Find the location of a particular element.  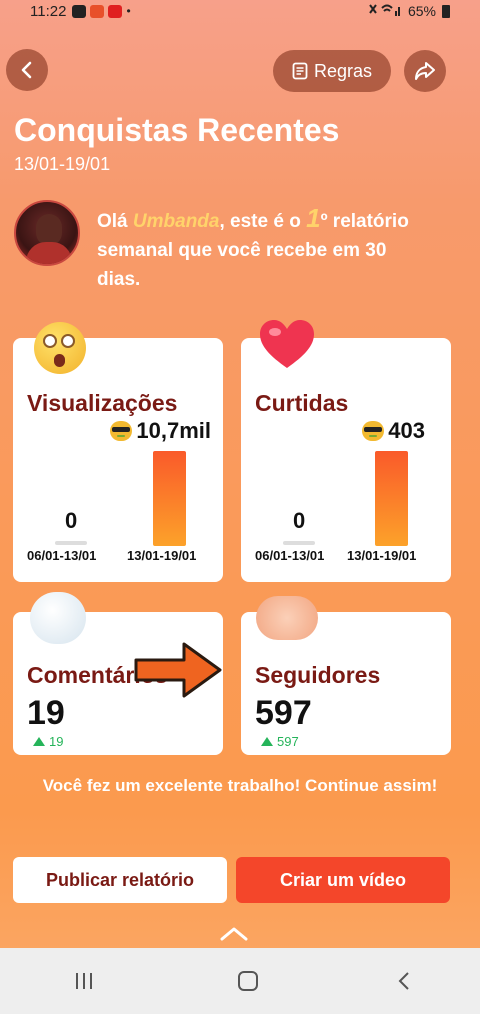

status-bar: 11:22 • 65% is located at coordinates (240, 11).